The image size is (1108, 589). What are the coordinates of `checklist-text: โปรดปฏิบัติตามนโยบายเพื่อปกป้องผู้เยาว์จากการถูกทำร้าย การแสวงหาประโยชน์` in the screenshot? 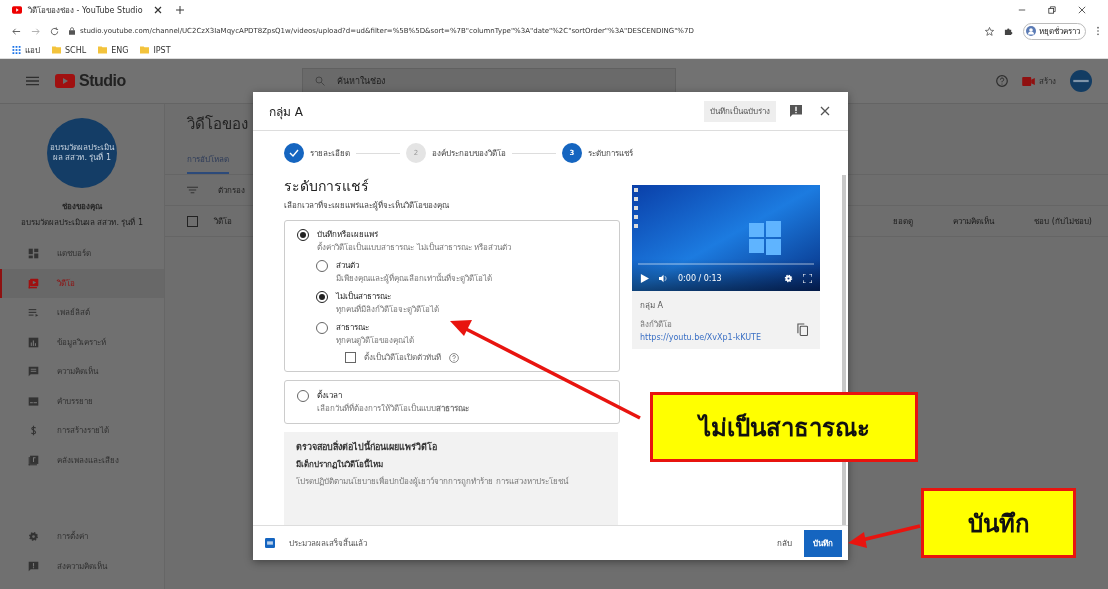 It's located at (433, 481).